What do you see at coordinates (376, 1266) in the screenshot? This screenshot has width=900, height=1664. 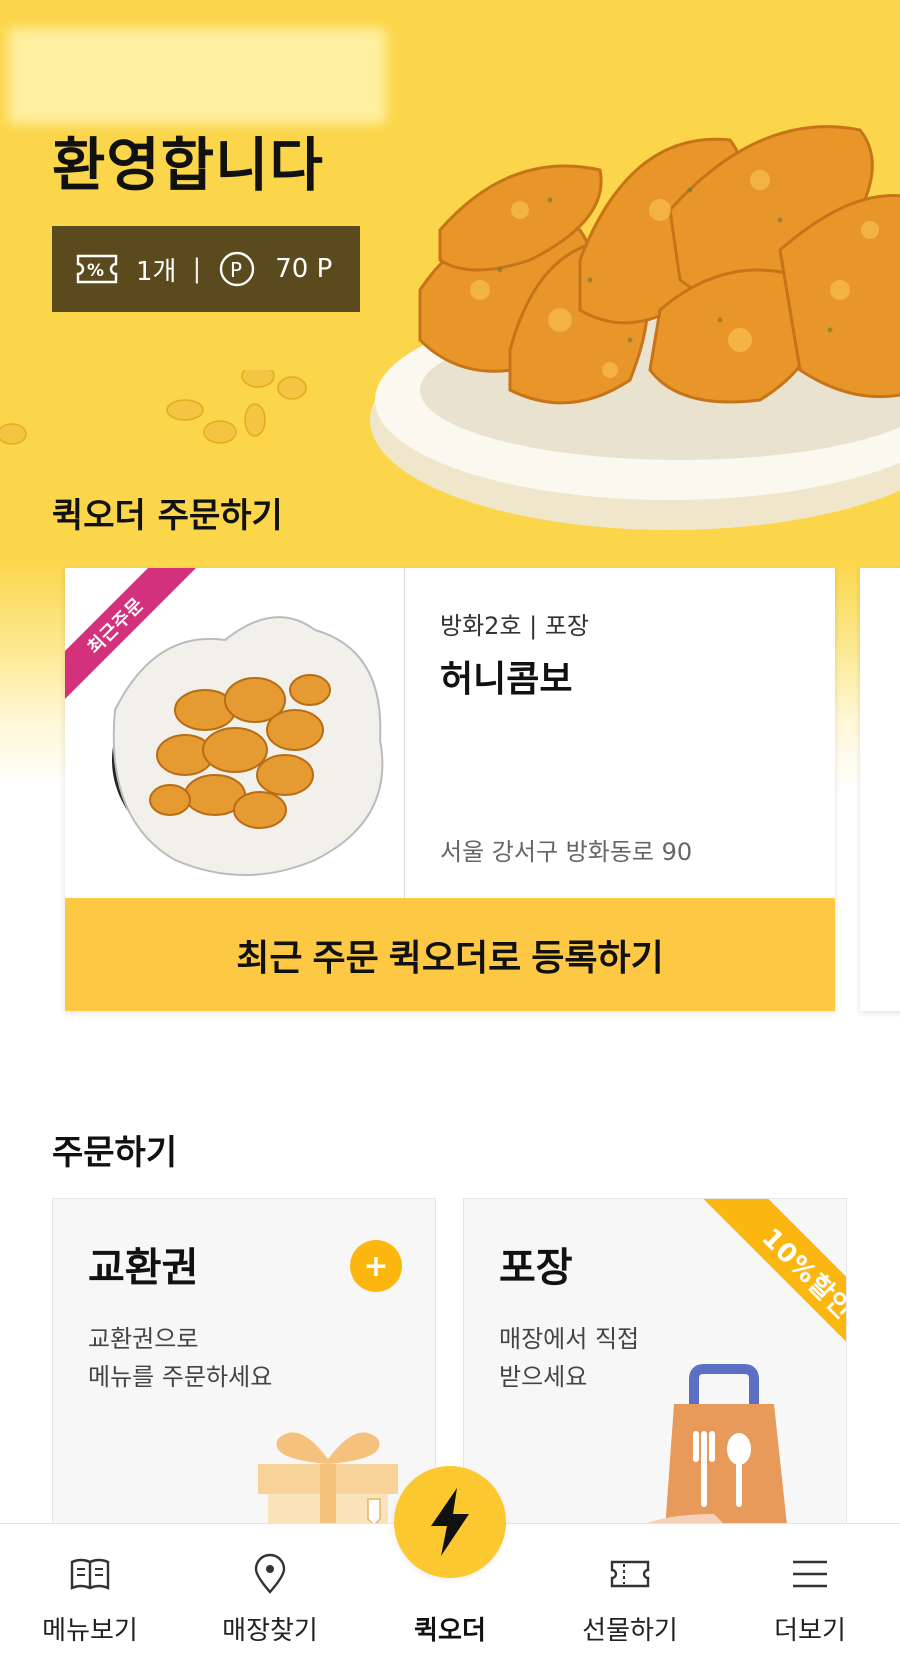 I see `plus-icon: +` at bounding box center [376, 1266].